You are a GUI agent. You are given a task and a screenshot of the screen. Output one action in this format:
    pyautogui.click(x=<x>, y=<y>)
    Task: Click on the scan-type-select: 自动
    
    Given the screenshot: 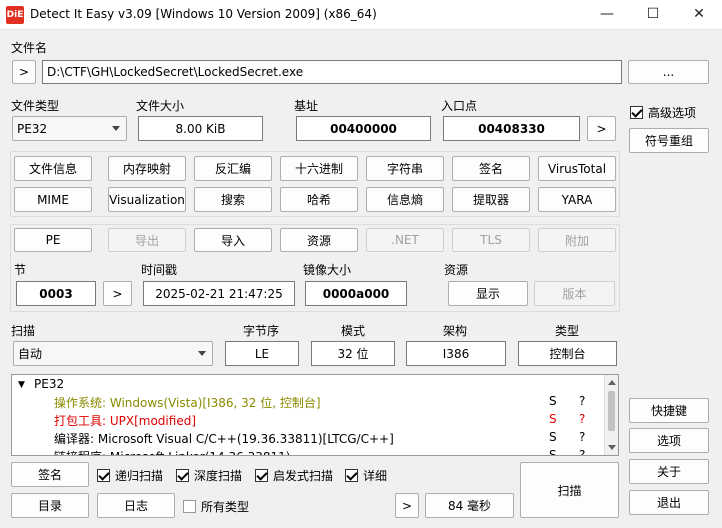 What is the action you would take?
    pyautogui.click(x=113, y=353)
    